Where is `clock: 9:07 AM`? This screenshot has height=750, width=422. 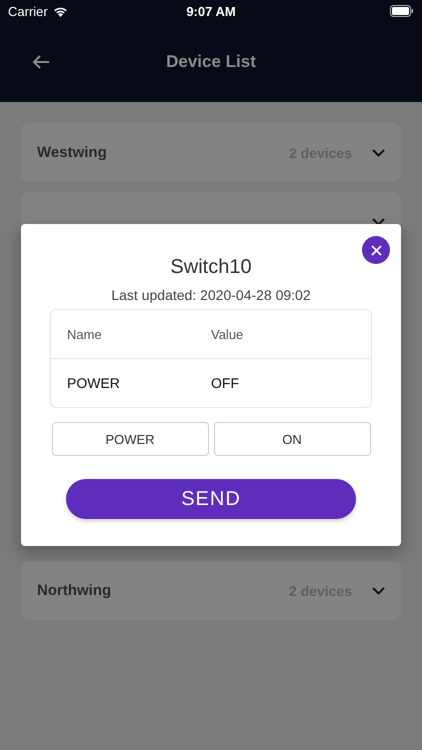
clock: 9:07 AM is located at coordinates (211, 11).